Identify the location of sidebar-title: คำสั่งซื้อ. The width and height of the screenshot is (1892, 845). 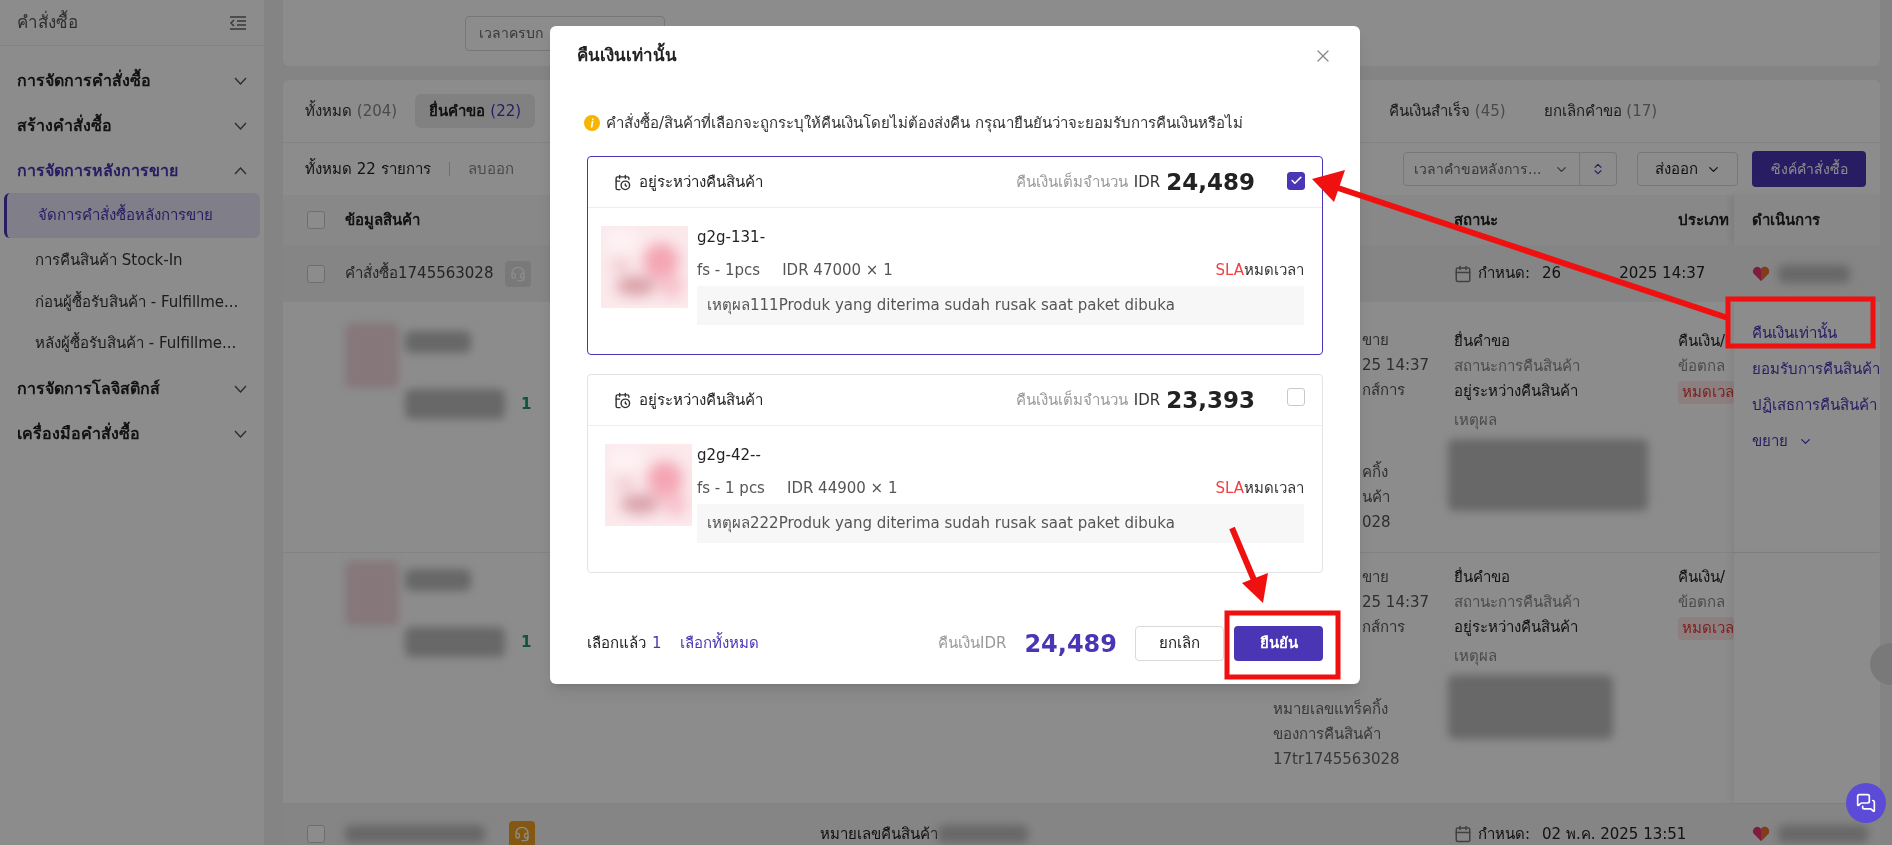
(47, 21).